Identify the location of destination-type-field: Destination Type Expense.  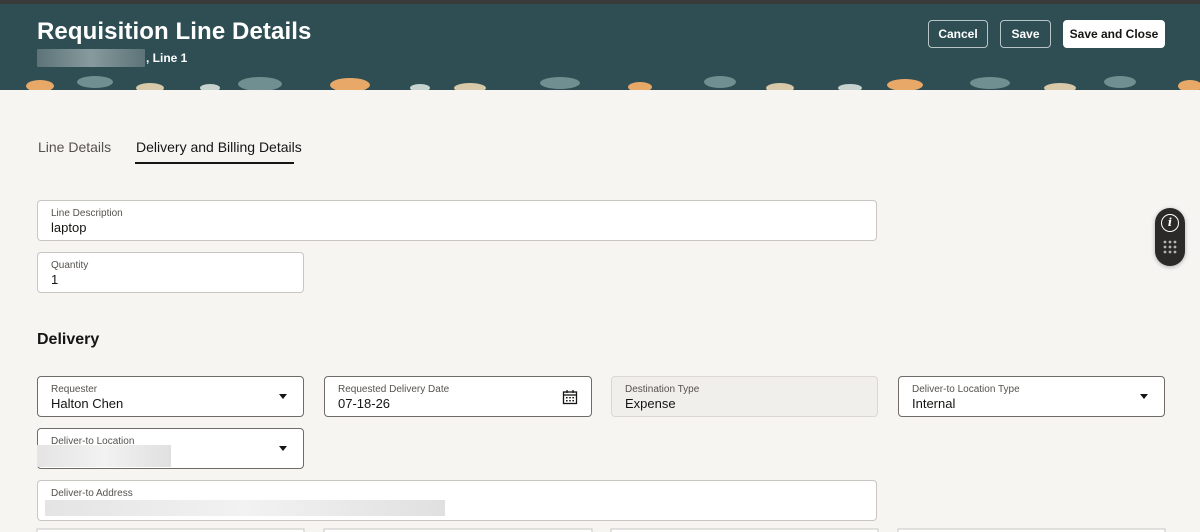
(744, 396).